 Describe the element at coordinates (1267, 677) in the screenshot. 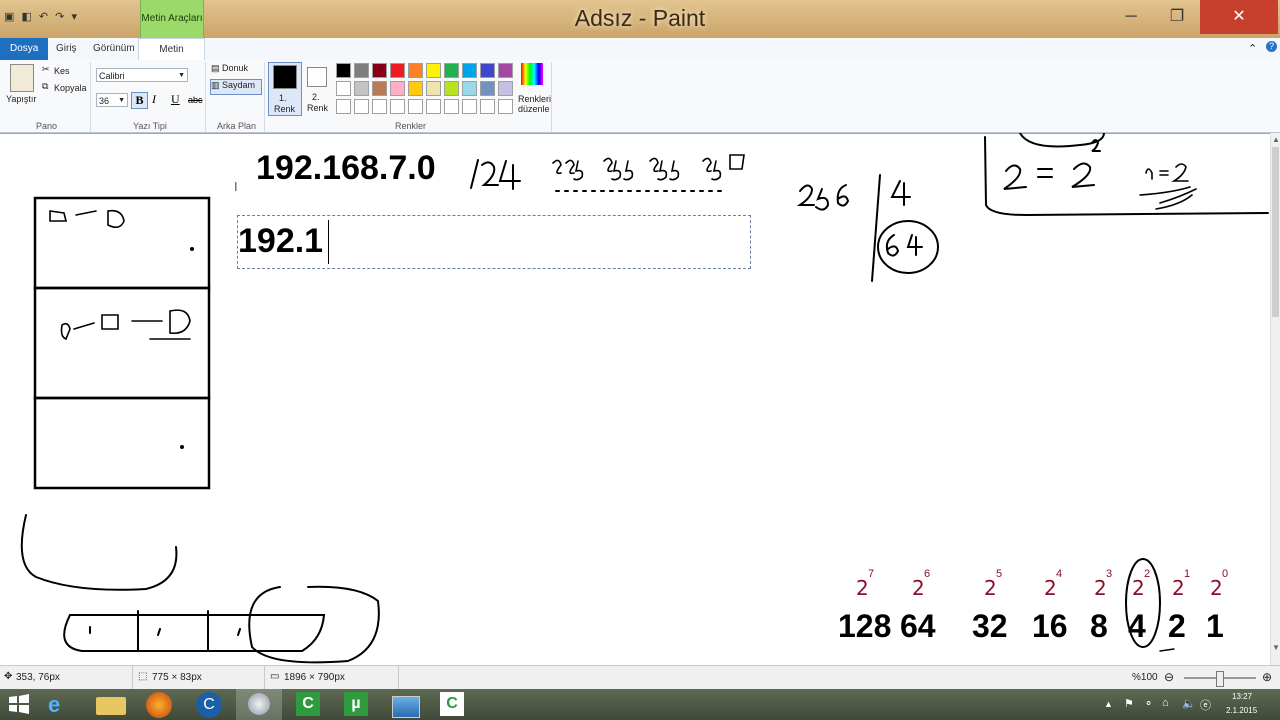

I see `zoom-in-icon: ⊕` at that location.